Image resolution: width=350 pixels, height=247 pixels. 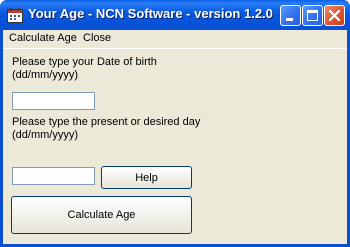 I want to click on calculate-age-button: Calculate Age, so click(x=101, y=215).